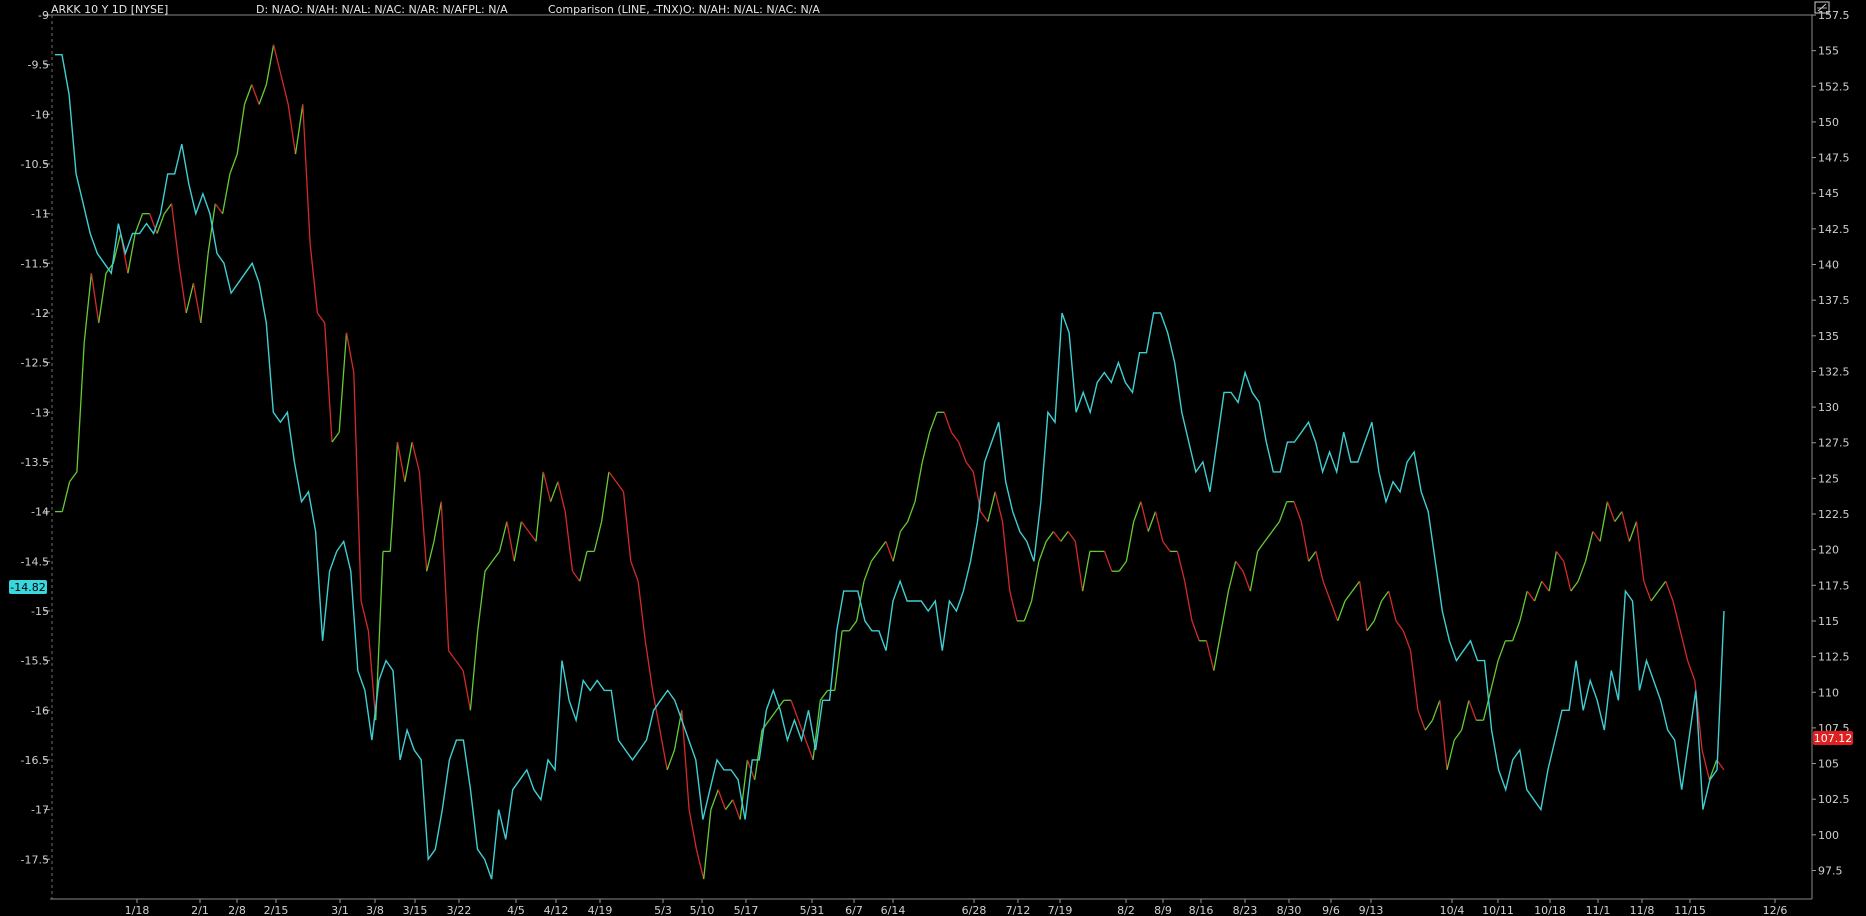  What do you see at coordinates (1828, 621) in the screenshot?
I see `right-tick-label: 115` at bounding box center [1828, 621].